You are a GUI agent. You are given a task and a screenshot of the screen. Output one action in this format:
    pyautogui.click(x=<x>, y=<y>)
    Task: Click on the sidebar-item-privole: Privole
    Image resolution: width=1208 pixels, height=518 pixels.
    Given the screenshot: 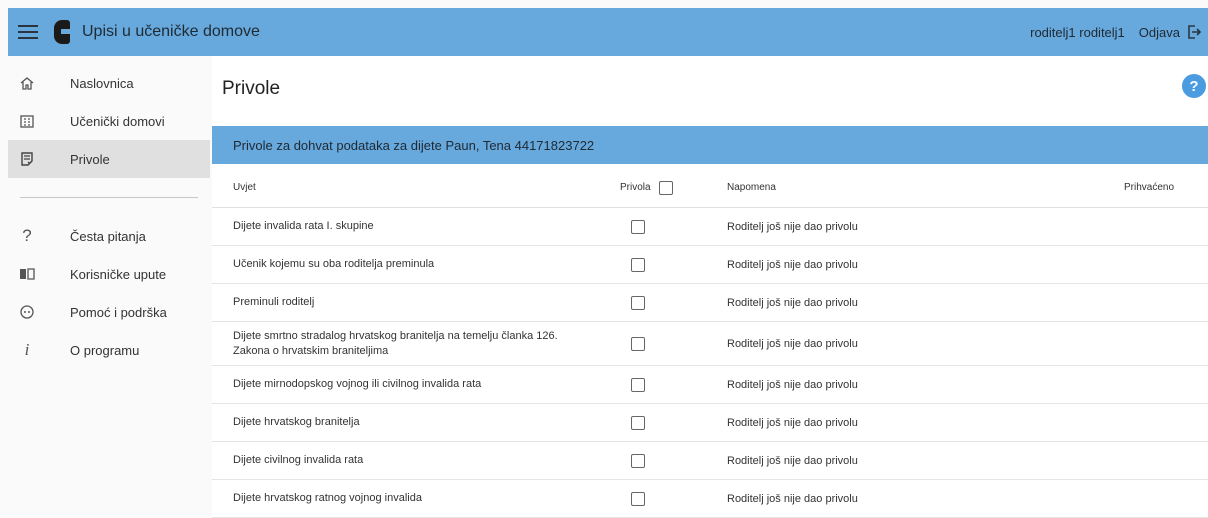 What is the action you would take?
    pyautogui.click(x=109, y=159)
    